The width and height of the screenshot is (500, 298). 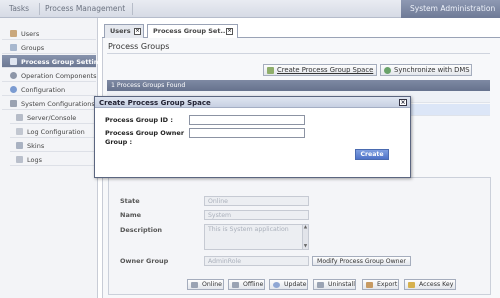 I want to click on process-group-id-input, so click(x=247, y=120).